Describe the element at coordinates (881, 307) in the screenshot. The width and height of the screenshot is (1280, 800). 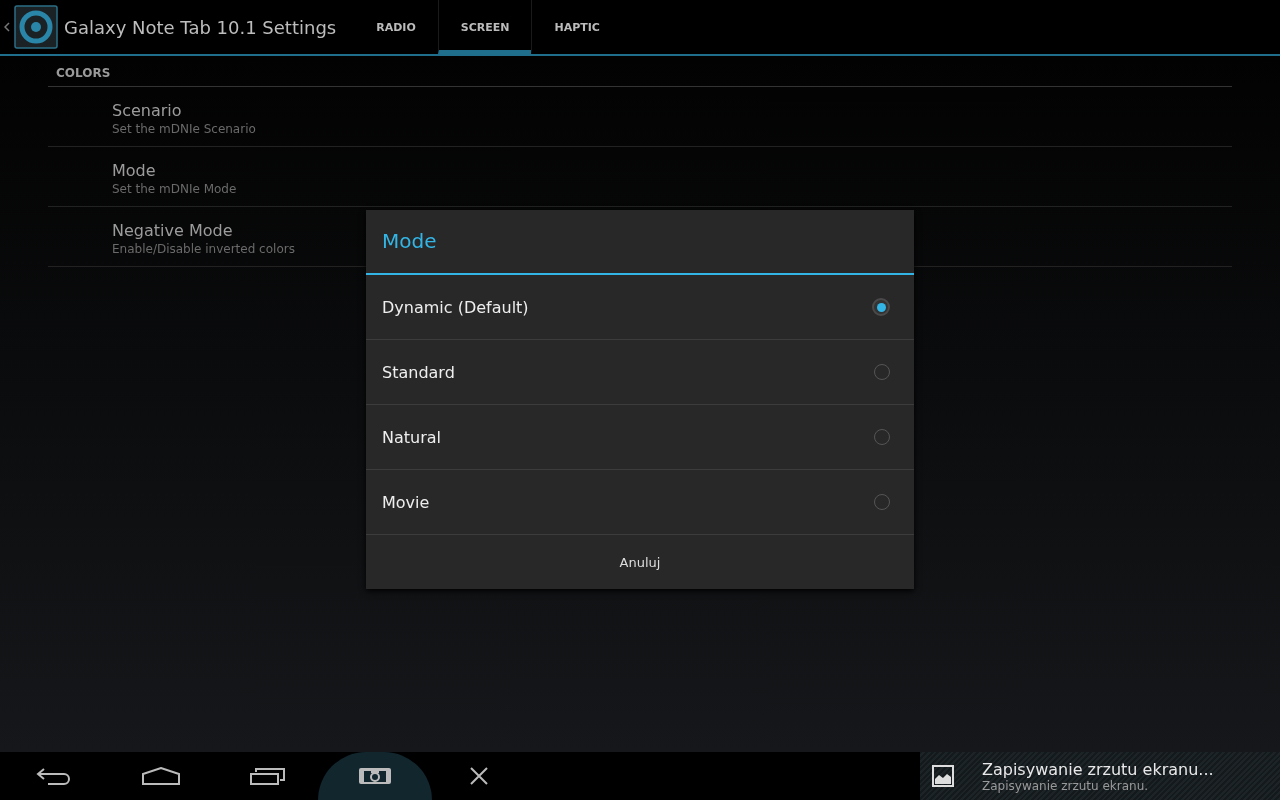
I see `radio-button` at that location.